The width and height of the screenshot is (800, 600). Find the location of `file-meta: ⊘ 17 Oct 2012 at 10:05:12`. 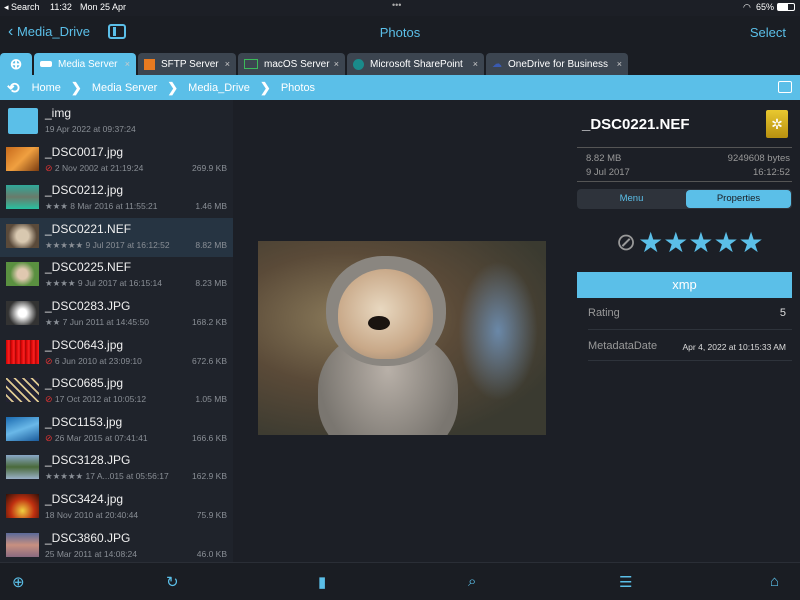

file-meta: ⊘ 17 Oct 2012 at 10:05:12 is located at coordinates (95, 399).